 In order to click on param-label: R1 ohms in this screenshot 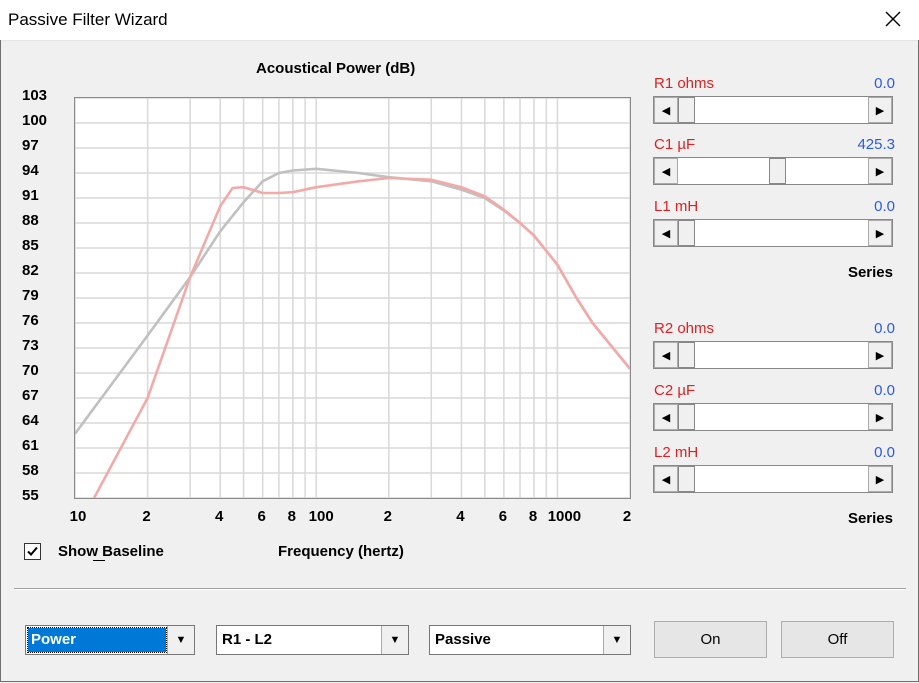, I will do `click(684, 83)`.